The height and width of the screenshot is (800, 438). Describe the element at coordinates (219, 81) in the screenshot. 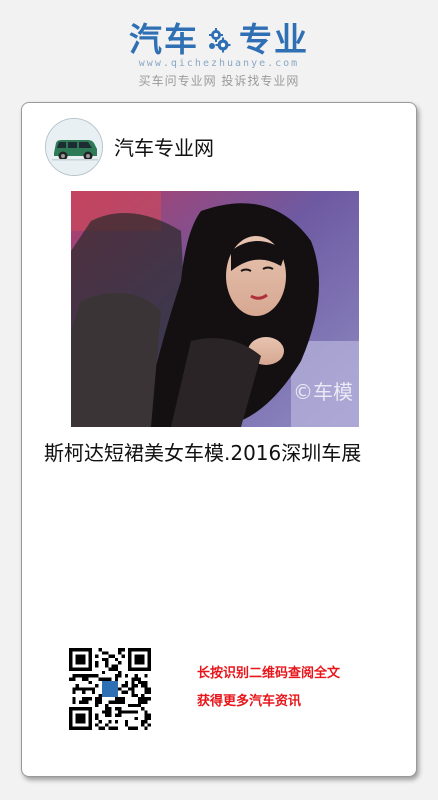

I see `slogan: 买车问专业网 投诉找专业网` at that location.